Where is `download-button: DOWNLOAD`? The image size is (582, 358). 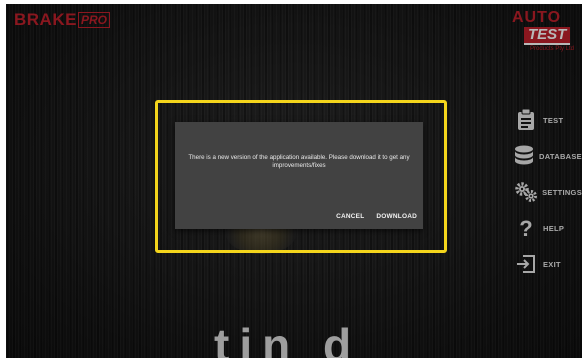
download-button: DOWNLOAD is located at coordinates (396, 216).